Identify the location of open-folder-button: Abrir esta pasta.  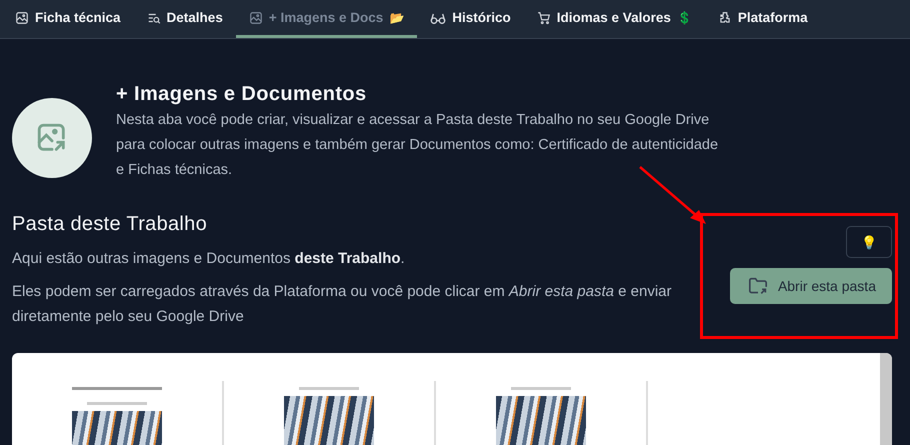
(811, 286).